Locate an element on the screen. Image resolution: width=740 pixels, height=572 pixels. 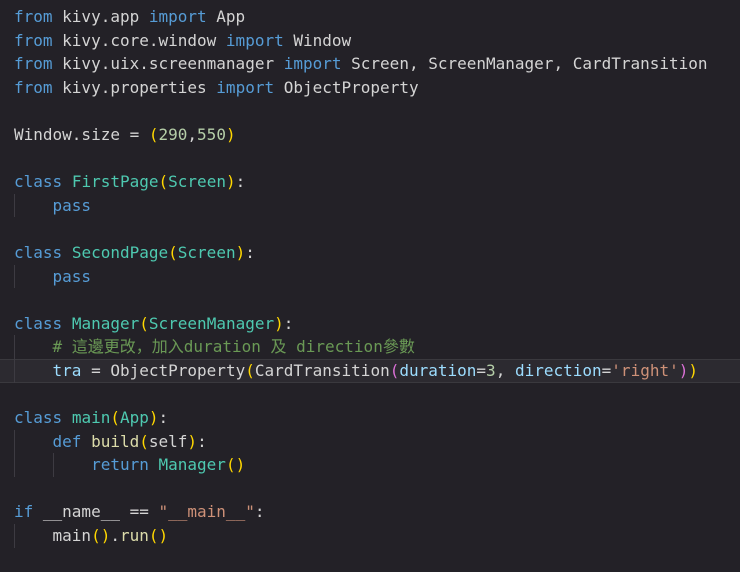
code-token: Screen, ScreenManager, CardTransition is located at coordinates (524, 64).